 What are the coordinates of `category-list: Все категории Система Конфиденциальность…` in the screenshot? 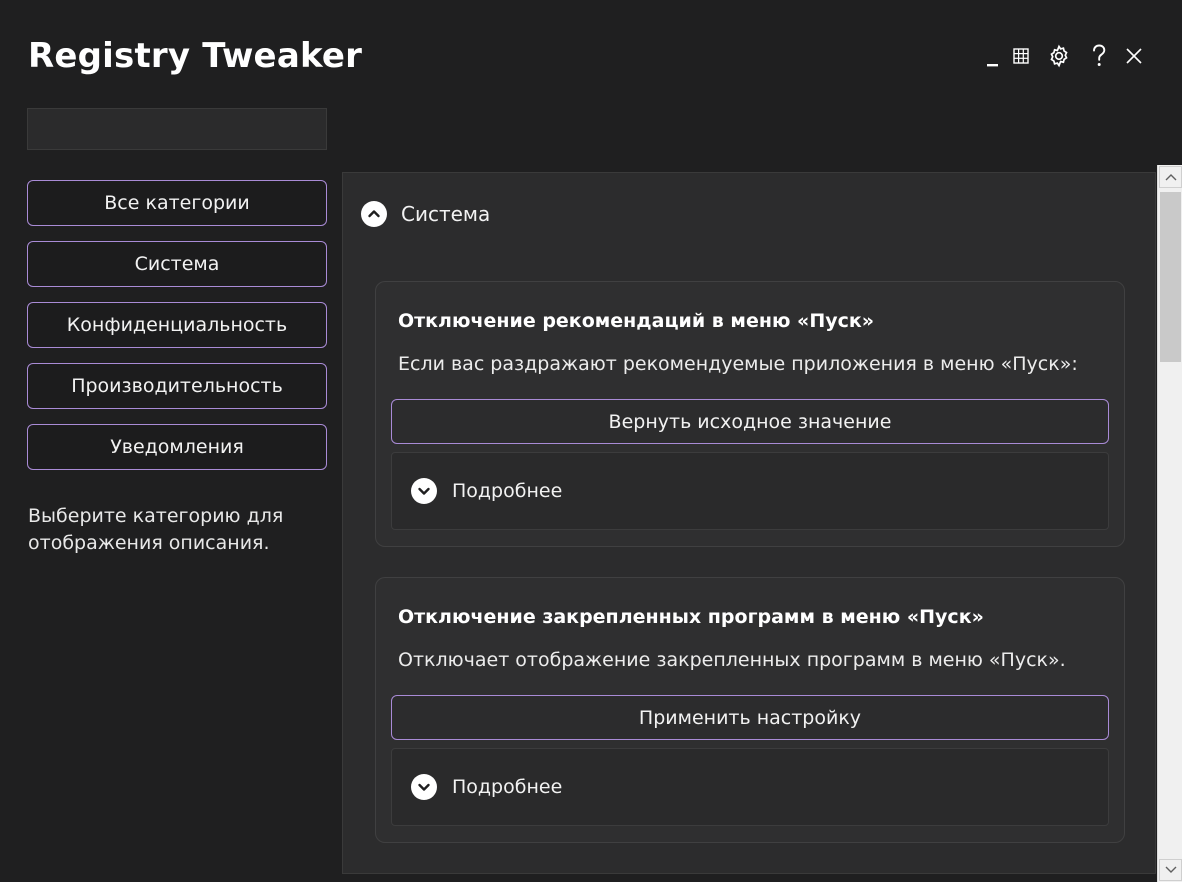 It's located at (177, 332).